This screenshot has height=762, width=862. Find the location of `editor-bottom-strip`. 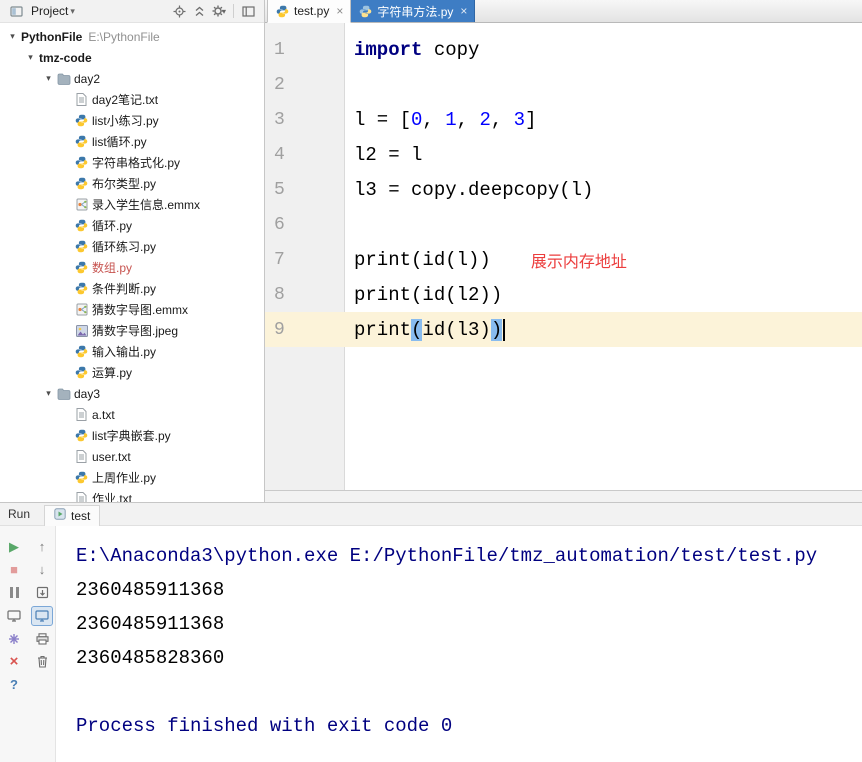

editor-bottom-strip is located at coordinates (563, 496).